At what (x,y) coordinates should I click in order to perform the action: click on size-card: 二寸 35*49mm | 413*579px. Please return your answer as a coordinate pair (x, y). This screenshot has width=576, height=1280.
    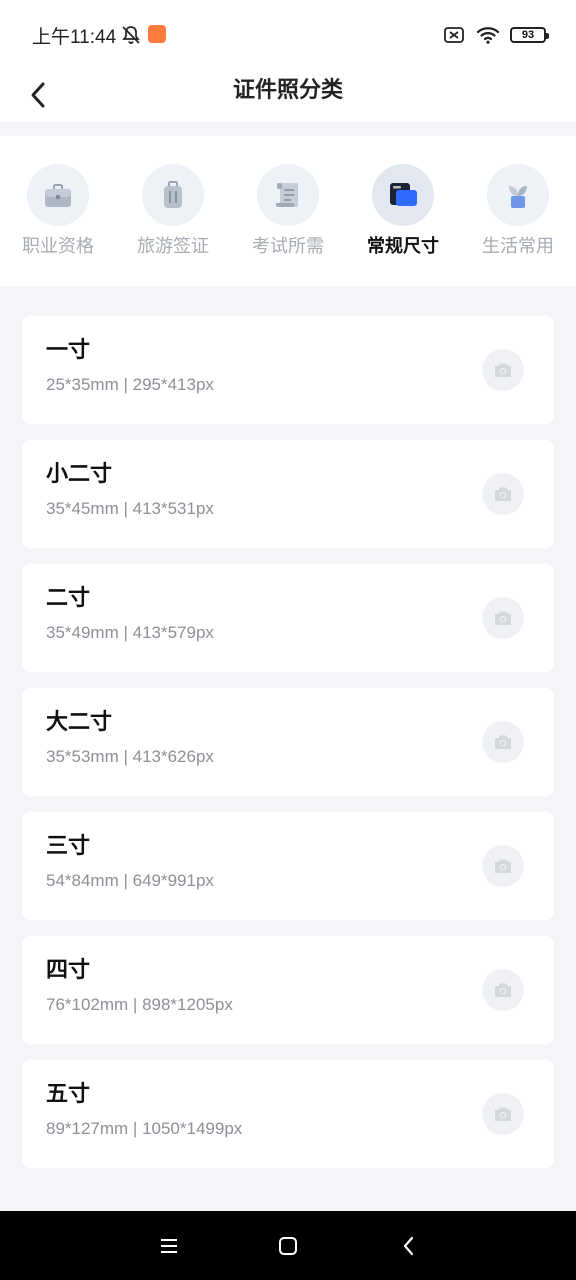
    Looking at the image, I should click on (288, 618).